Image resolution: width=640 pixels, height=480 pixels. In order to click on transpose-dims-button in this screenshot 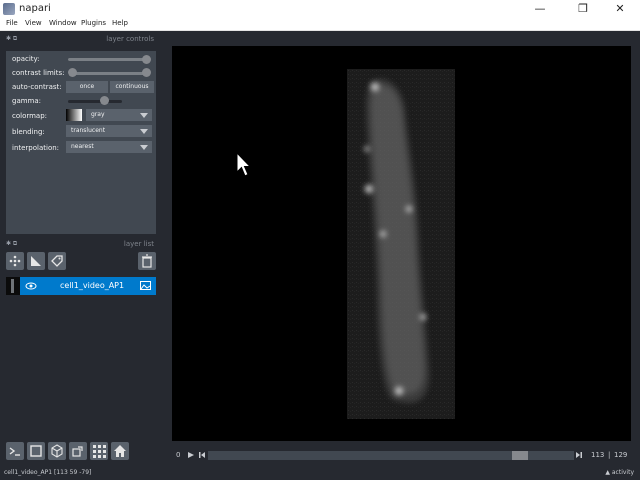, I will do `click(78, 451)`.